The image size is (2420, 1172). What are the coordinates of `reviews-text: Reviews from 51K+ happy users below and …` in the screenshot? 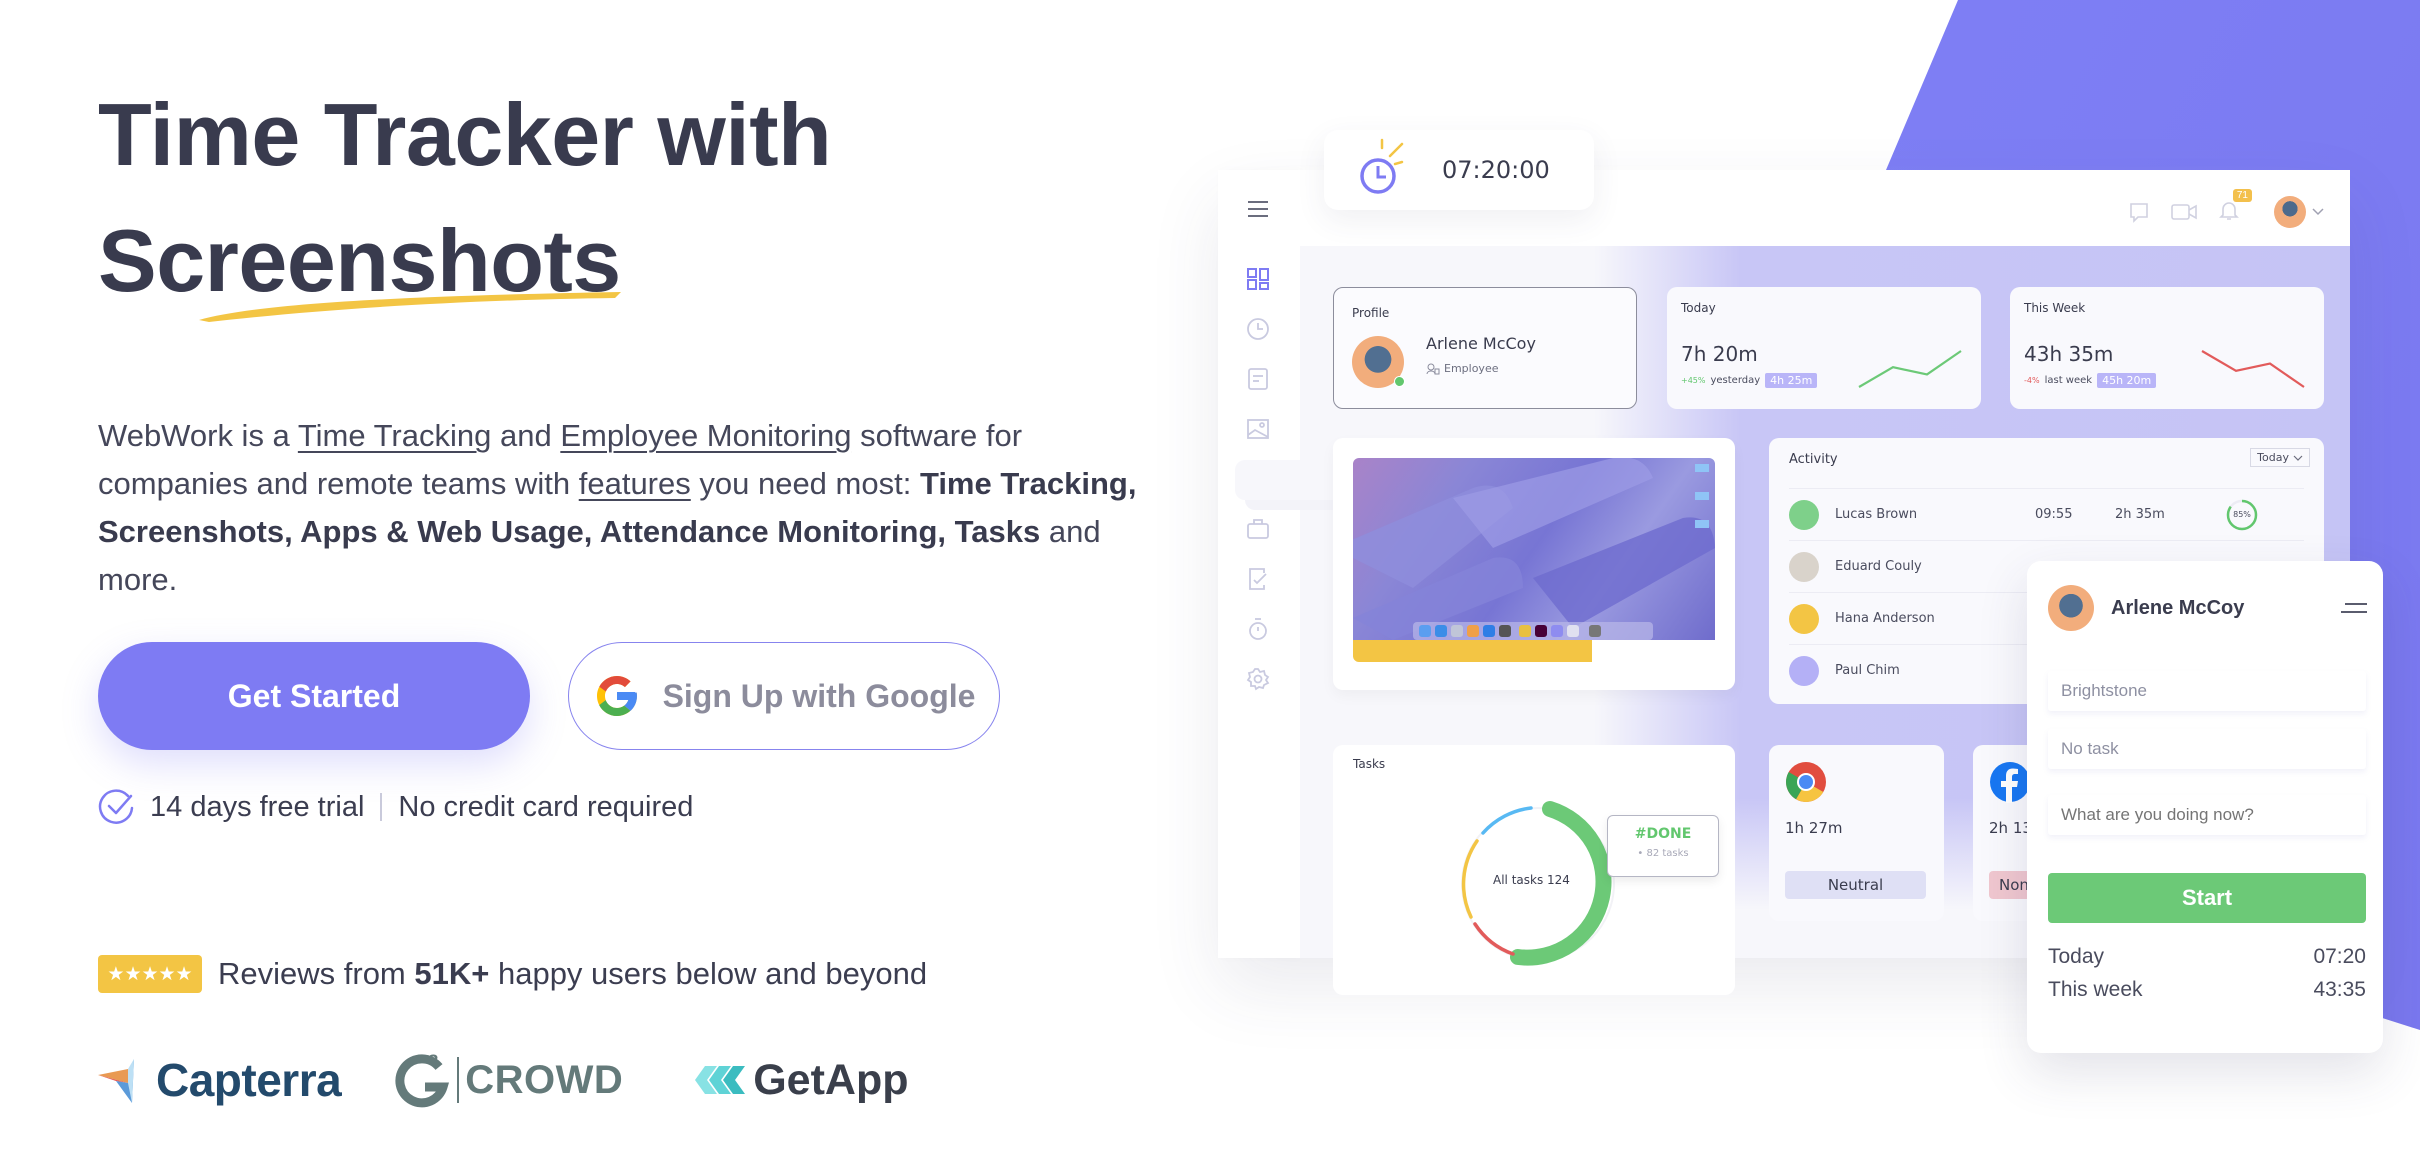 It's located at (573, 973).